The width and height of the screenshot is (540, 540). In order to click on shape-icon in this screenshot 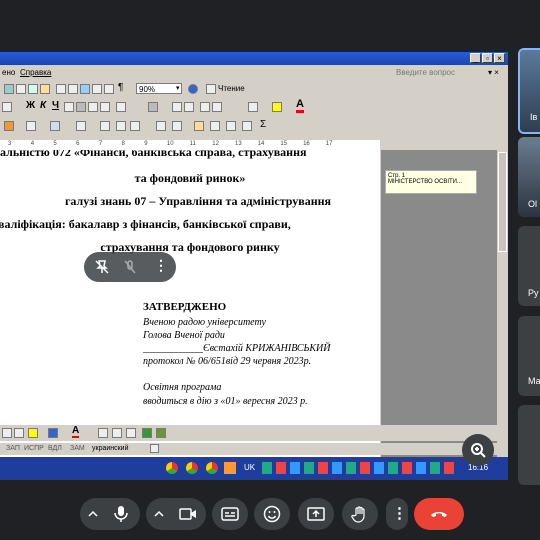, I will do `click(81, 126)`.